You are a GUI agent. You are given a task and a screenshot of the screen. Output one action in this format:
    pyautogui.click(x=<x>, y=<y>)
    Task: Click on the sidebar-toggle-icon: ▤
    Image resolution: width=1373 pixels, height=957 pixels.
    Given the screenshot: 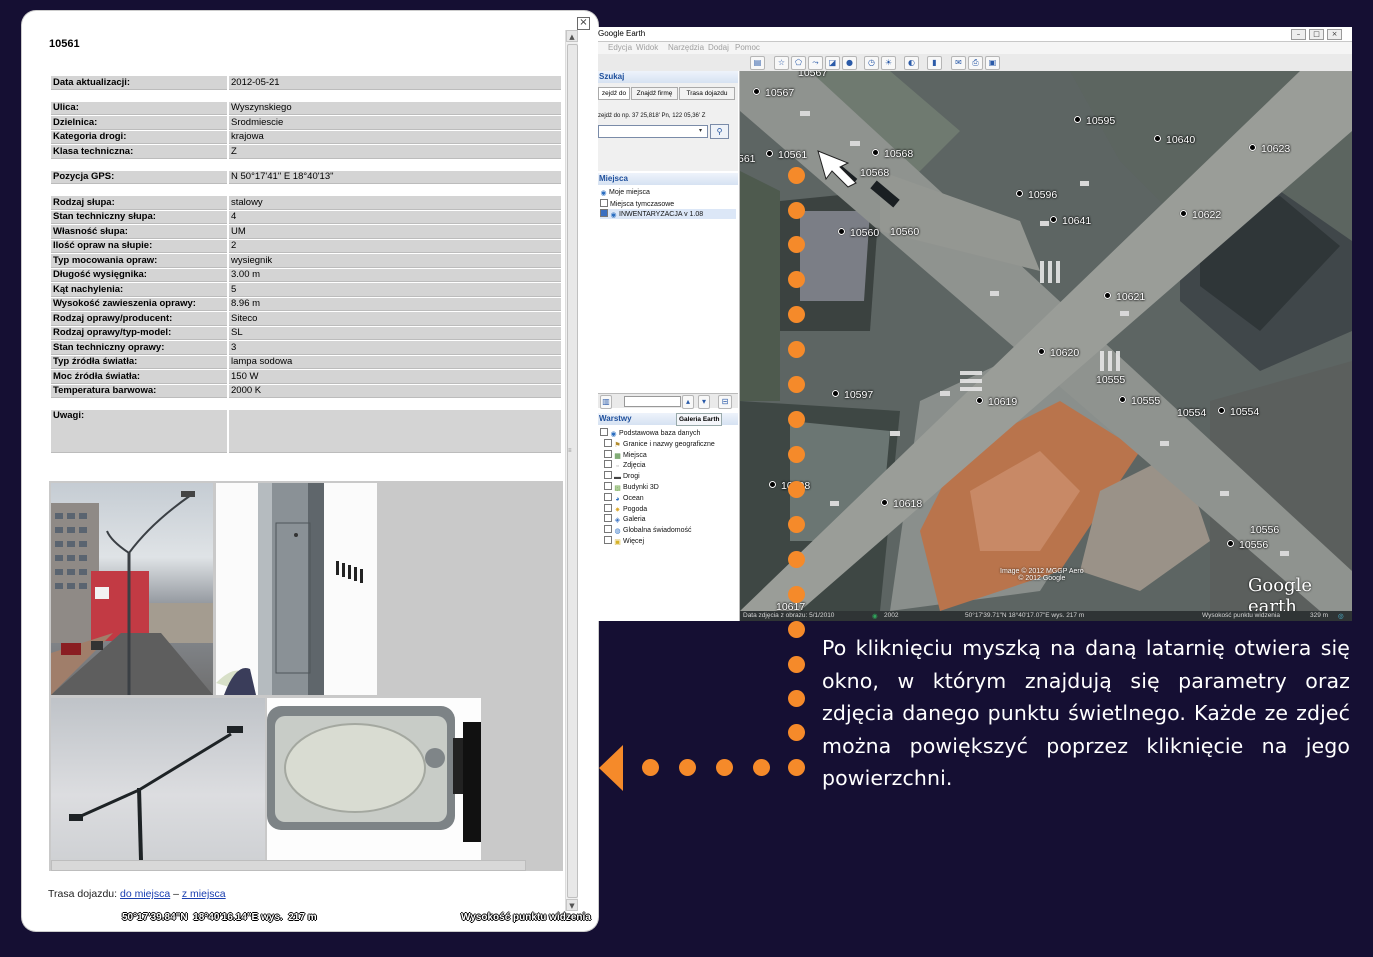 What is the action you would take?
    pyautogui.click(x=757, y=63)
    